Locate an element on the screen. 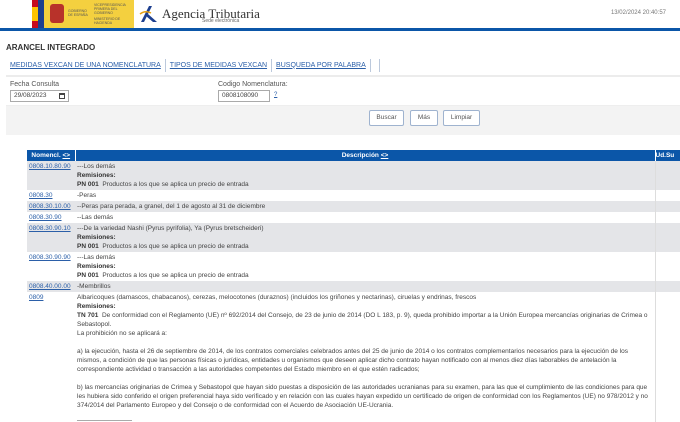 This screenshot has width=680, height=422. description: ---Las demás is located at coordinates (96, 257).